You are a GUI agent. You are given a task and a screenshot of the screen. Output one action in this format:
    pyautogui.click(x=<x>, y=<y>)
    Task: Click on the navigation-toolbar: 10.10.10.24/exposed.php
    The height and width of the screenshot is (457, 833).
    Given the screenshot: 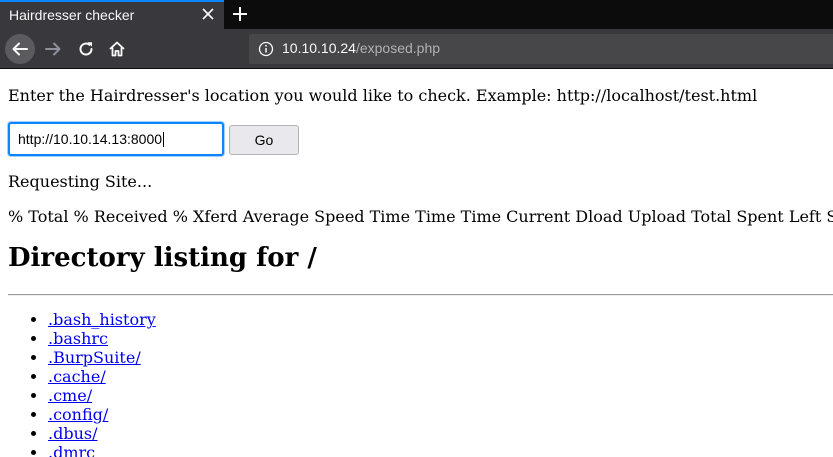 What is the action you would take?
    pyautogui.click(x=416, y=49)
    